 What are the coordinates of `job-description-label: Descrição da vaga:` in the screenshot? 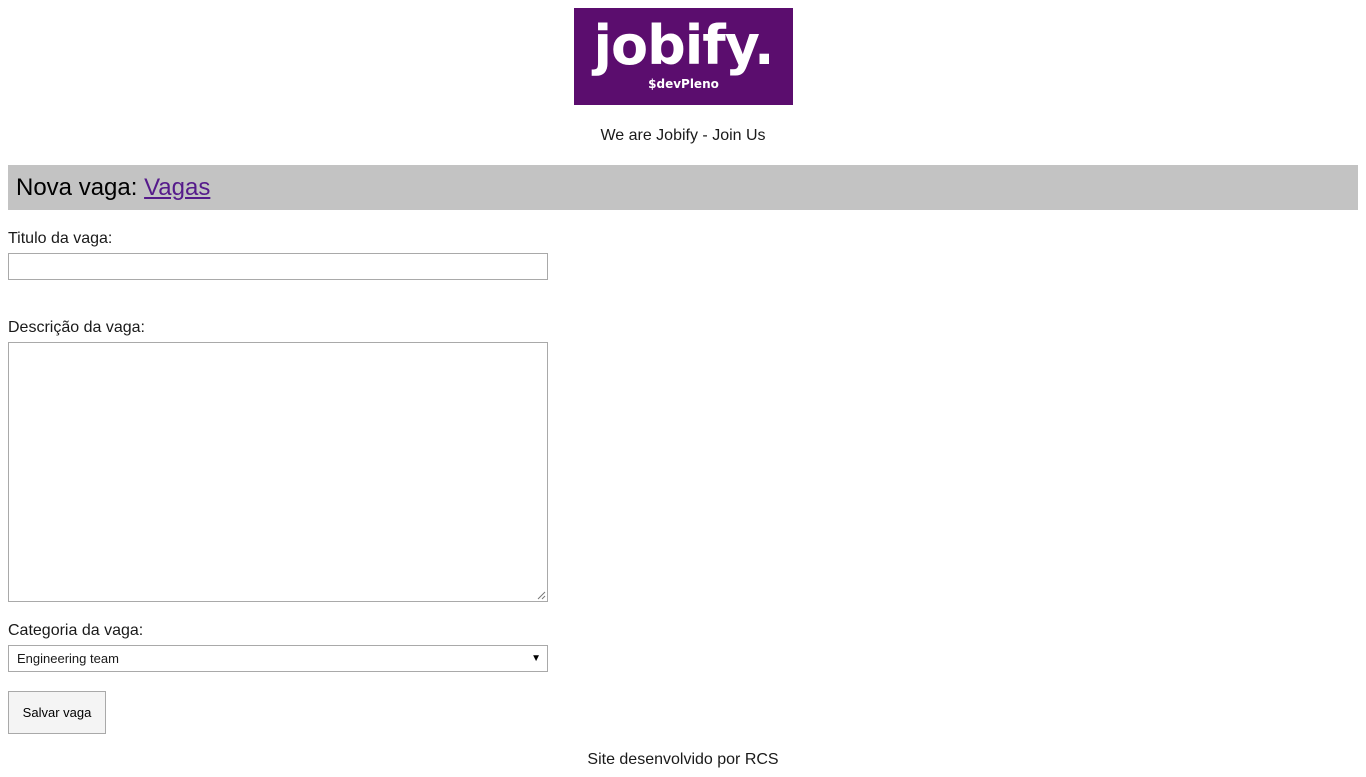 It's located at (76, 327).